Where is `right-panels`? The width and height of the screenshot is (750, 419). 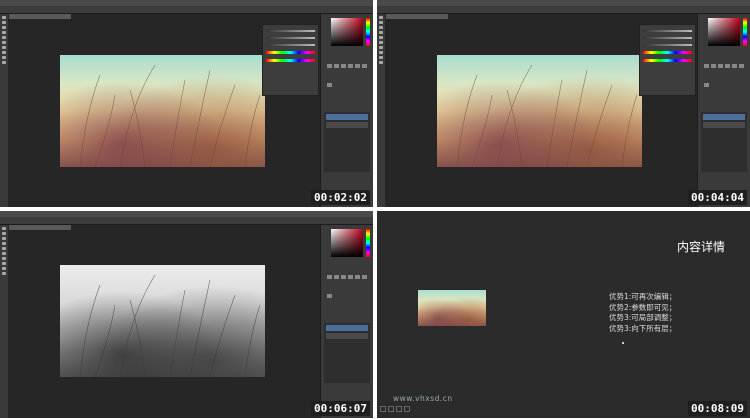 right-panels is located at coordinates (723, 110).